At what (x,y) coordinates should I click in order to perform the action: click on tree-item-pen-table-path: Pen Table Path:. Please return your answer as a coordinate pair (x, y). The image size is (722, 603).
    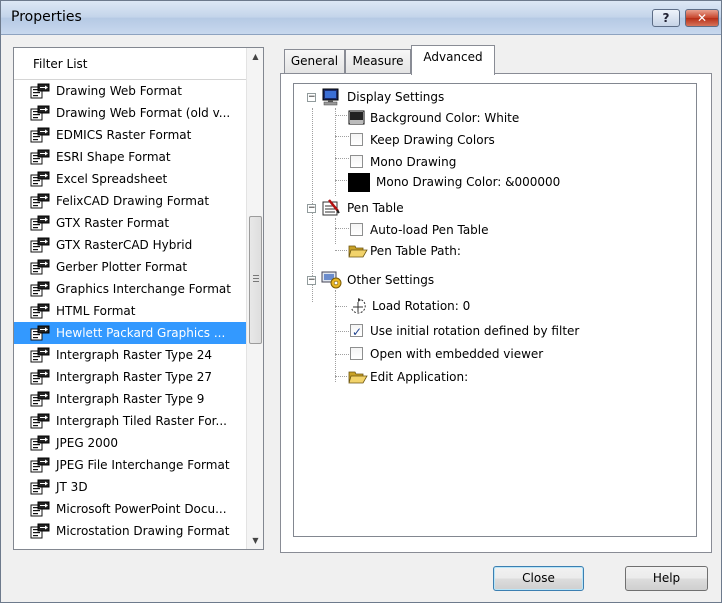
    Looking at the image, I should click on (484, 251).